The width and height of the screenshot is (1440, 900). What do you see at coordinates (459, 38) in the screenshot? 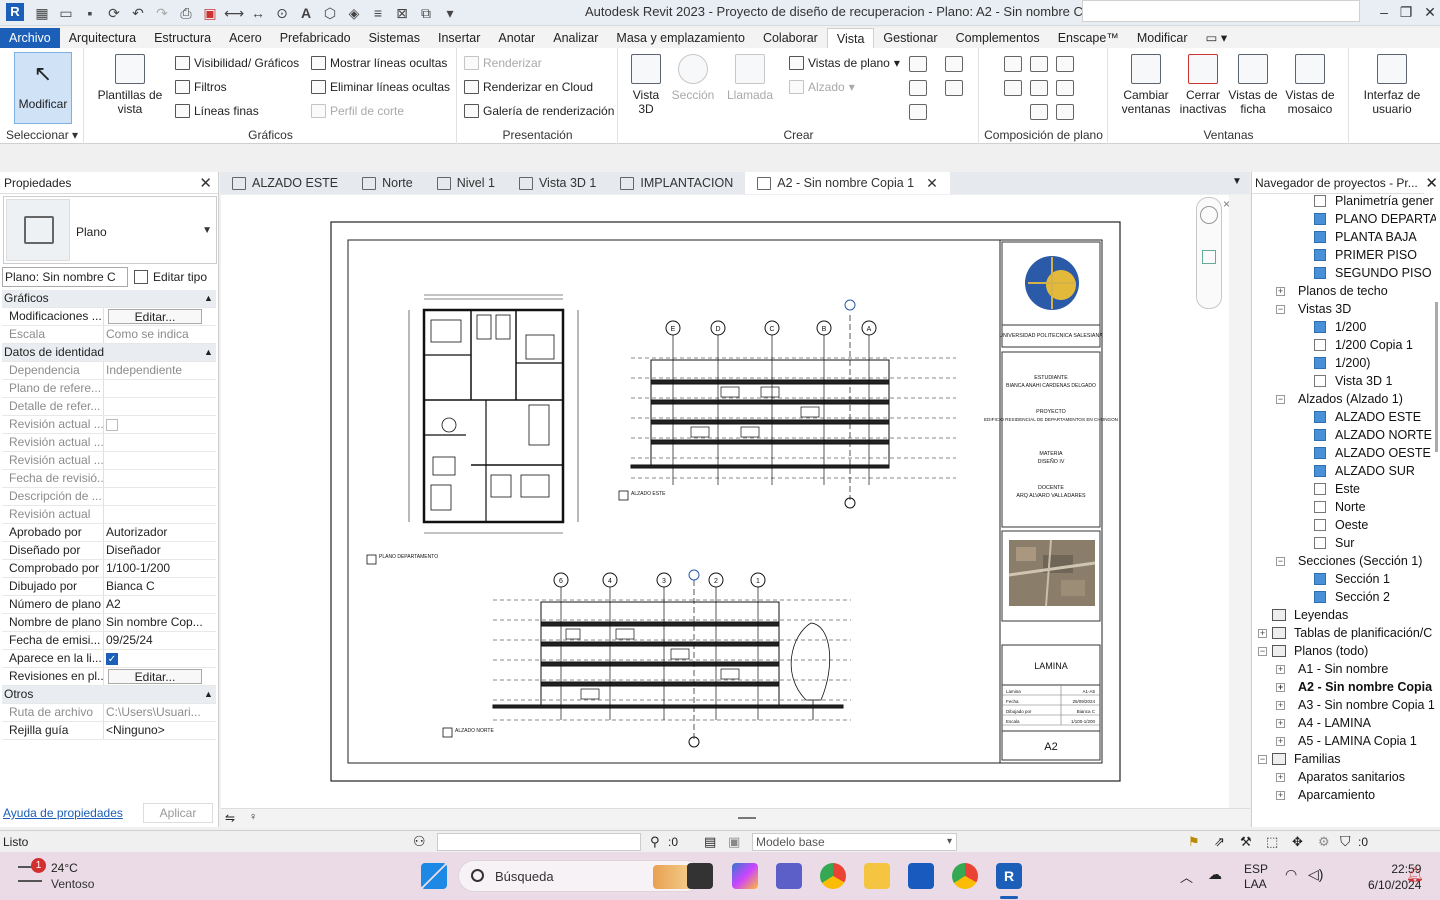
I see `ribbon-tab-6: Insertar` at bounding box center [459, 38].